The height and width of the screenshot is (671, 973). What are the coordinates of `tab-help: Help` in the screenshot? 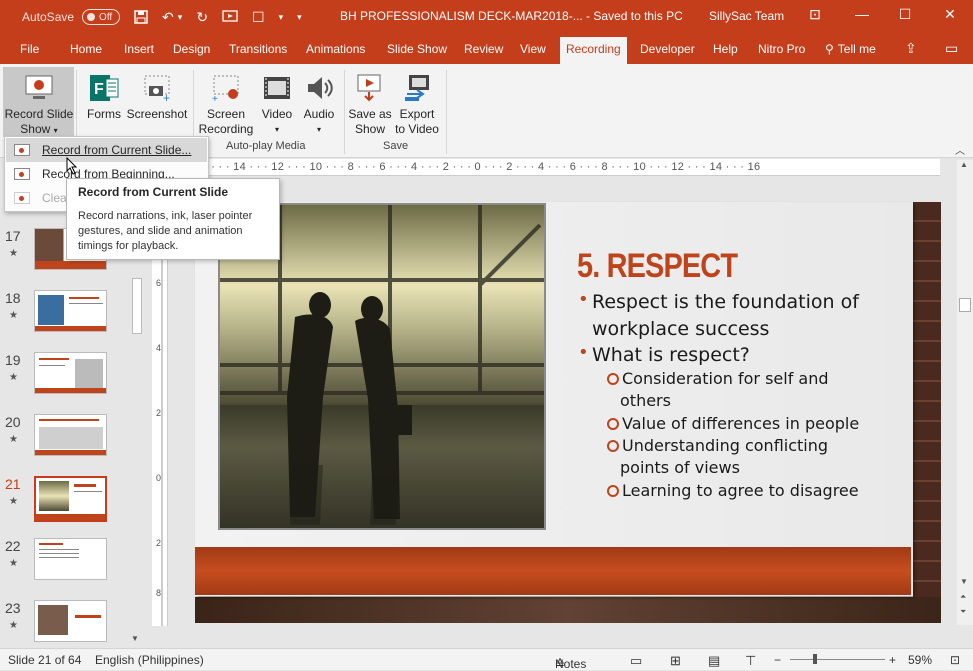 It's located at (725, 49).